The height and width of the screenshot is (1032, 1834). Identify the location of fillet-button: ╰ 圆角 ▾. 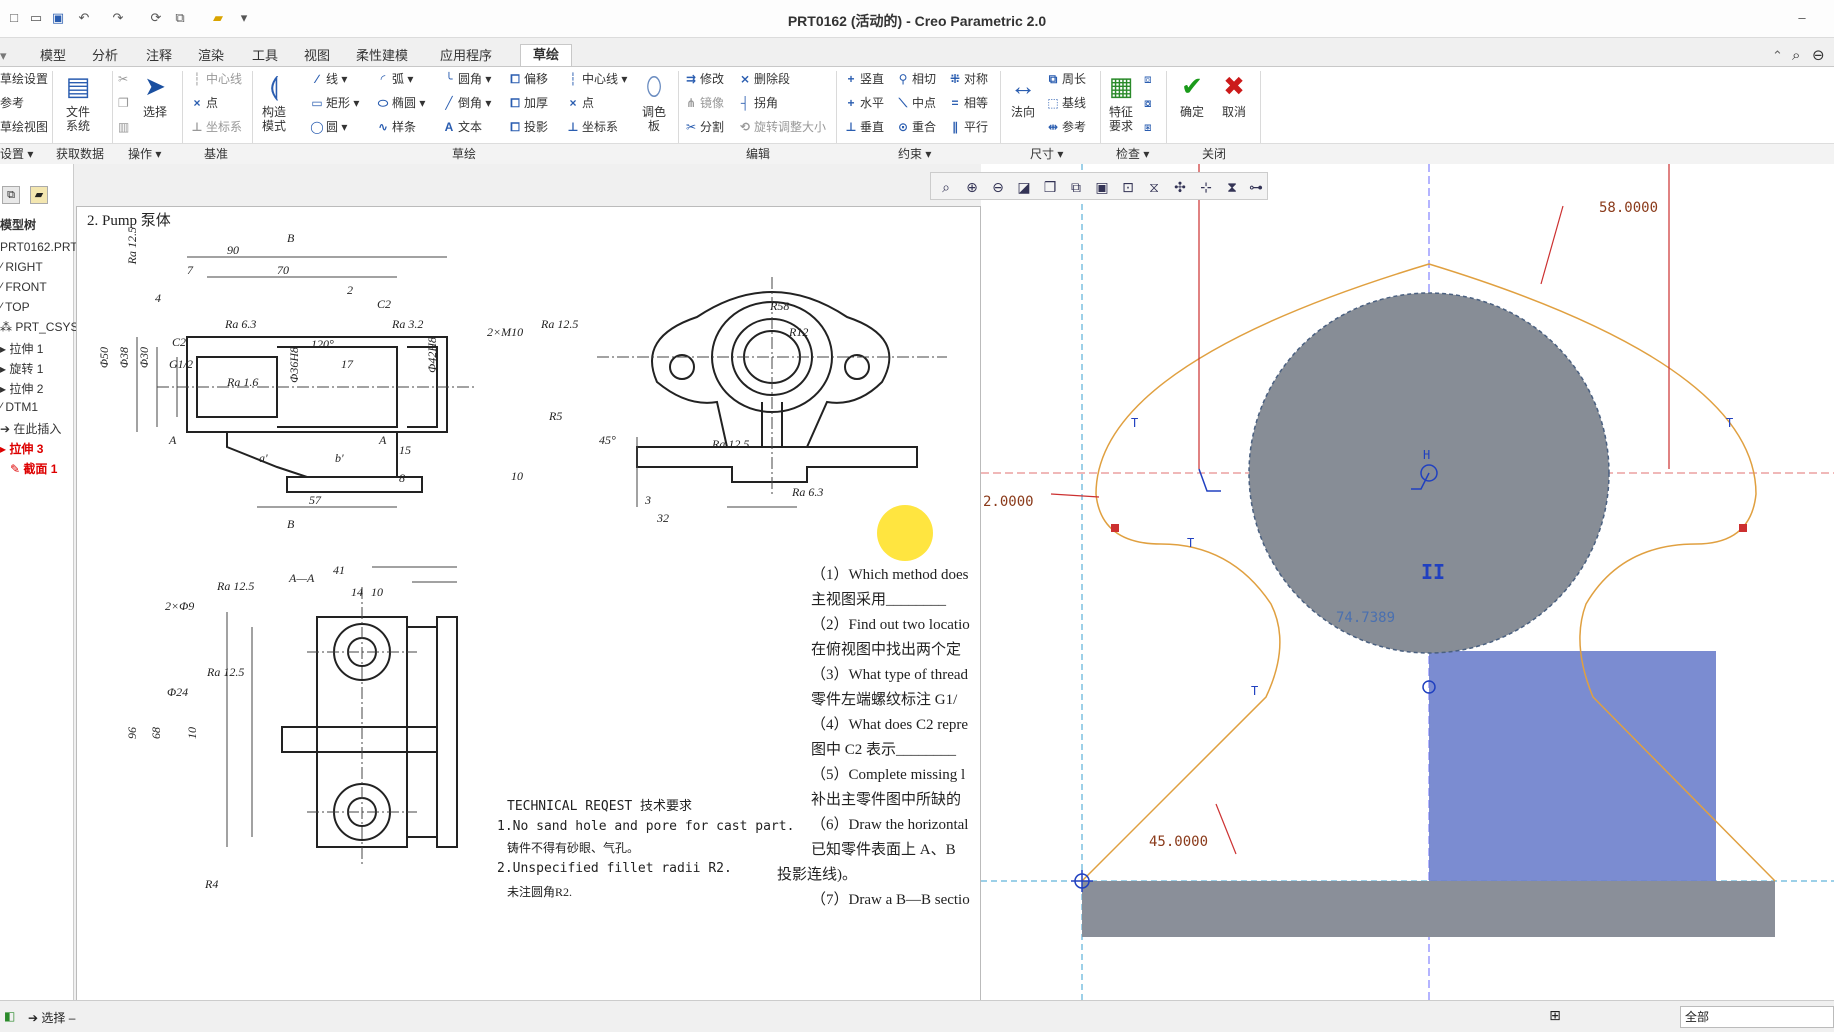
(466, 79).